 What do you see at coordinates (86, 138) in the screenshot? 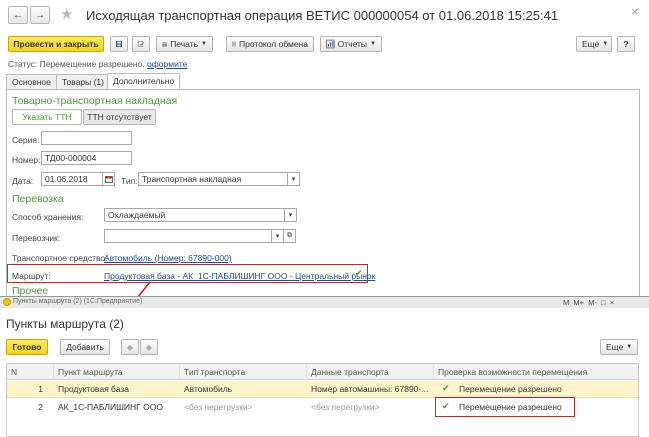
I see `series-field` at bounding box center [86, 138].